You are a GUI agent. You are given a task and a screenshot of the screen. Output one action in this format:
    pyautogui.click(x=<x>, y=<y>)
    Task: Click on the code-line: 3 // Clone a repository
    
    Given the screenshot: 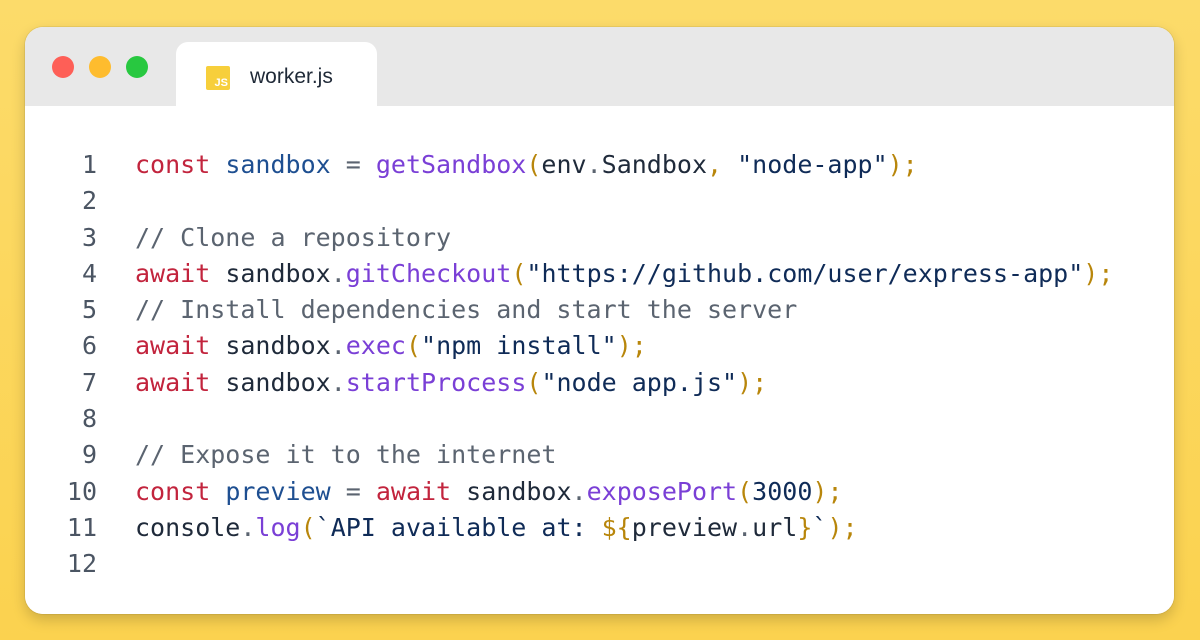 What is the action you would take?
    pyautogui.click(x=599, y=238)
    